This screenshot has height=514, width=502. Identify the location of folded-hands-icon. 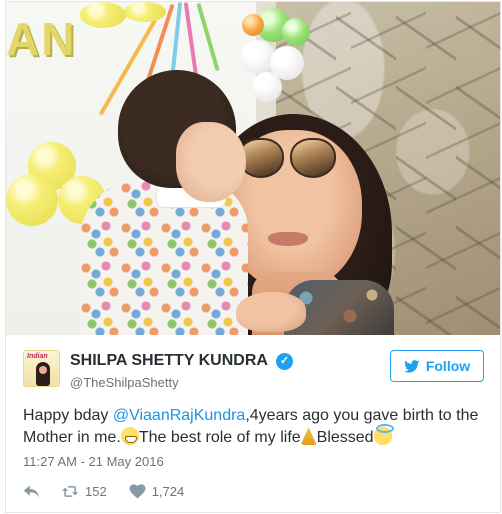
(308, 436).